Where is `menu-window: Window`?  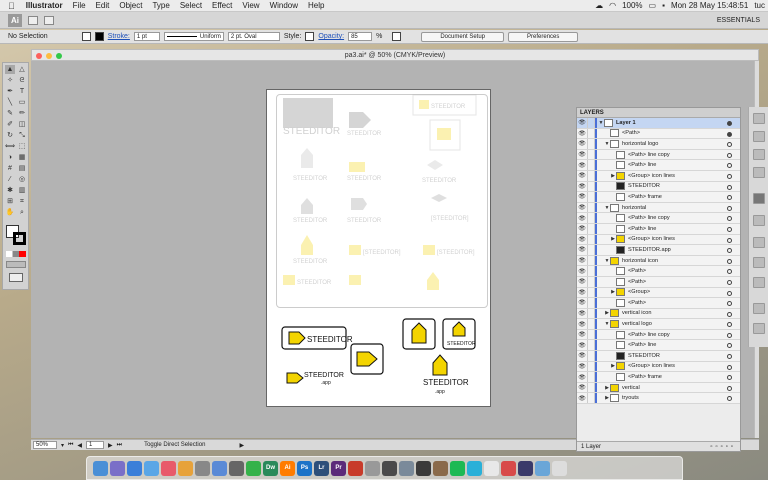 menu-window: Window is located at coordinates (284, 5).